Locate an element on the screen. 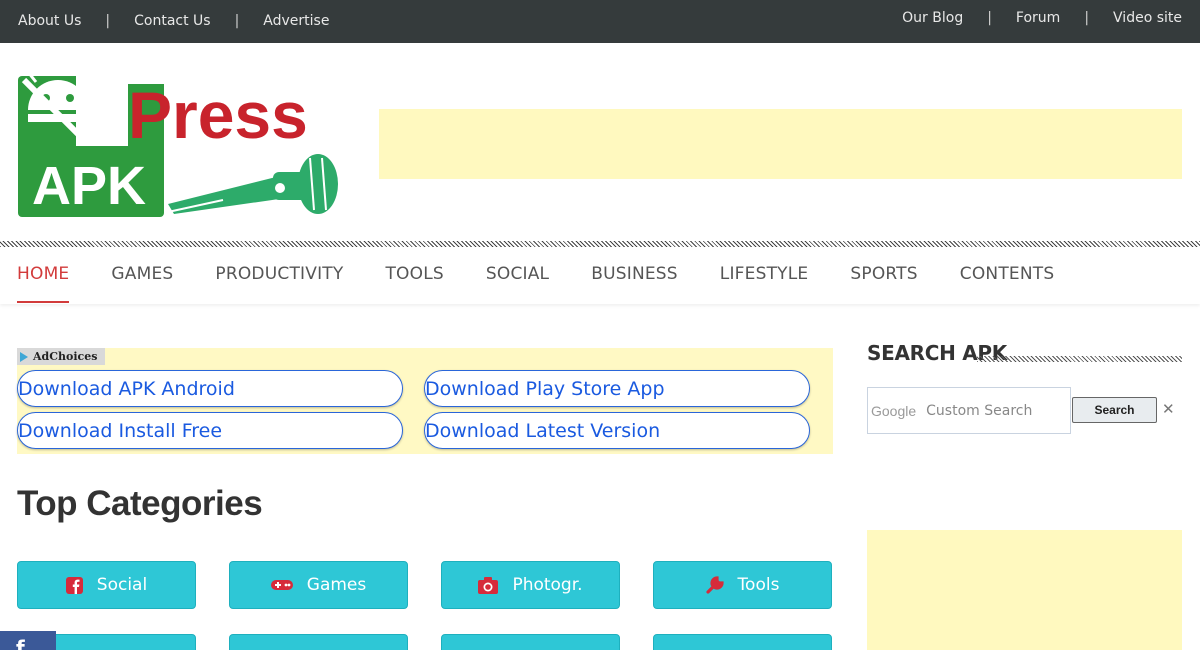 The image size is (1200, 650). category-button-photography: Photogr. is located at coordinates (530, 585).